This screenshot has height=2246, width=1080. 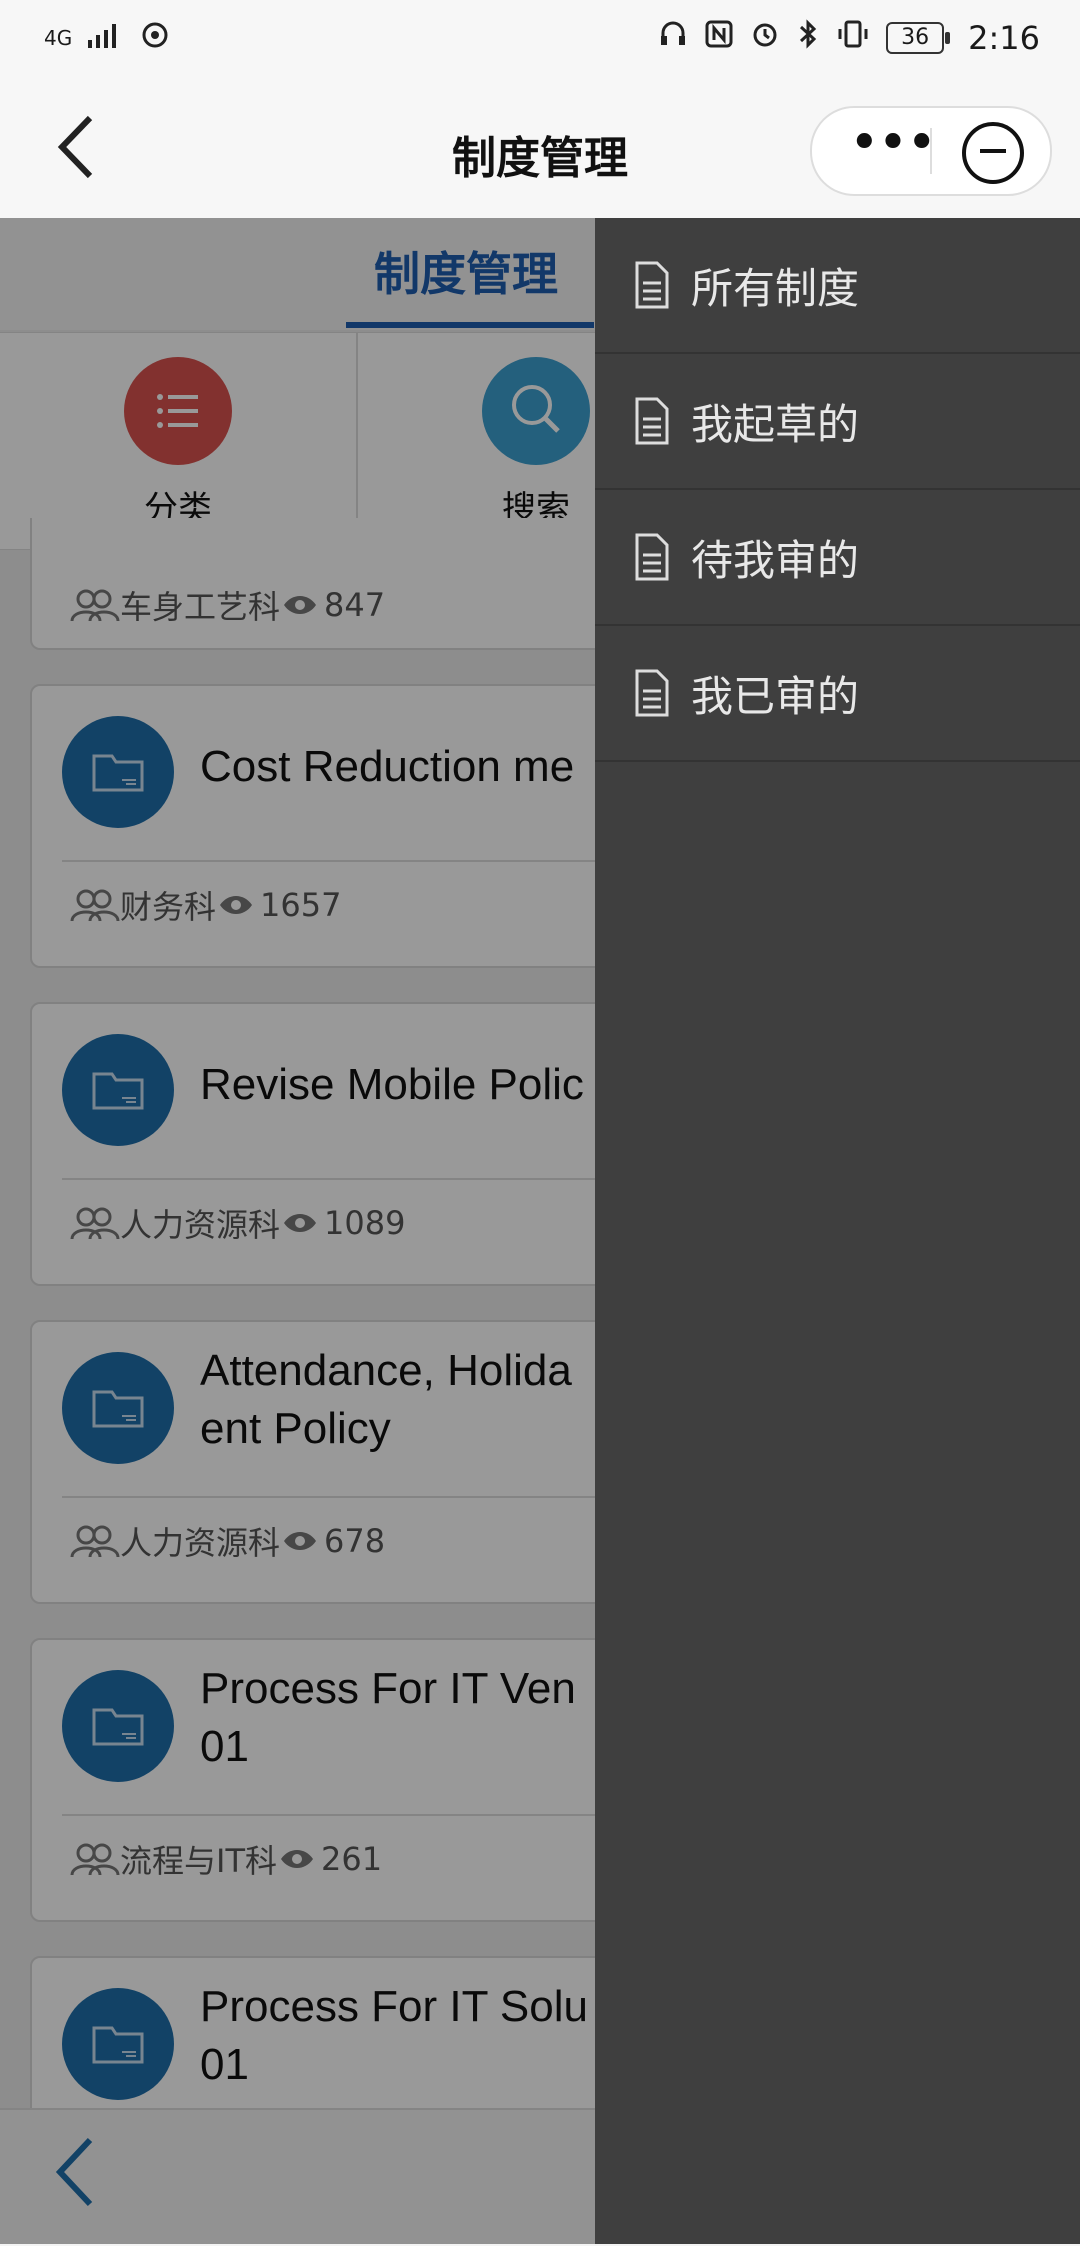 I want to click on vibrate-icon, so click(x=853, y=38).